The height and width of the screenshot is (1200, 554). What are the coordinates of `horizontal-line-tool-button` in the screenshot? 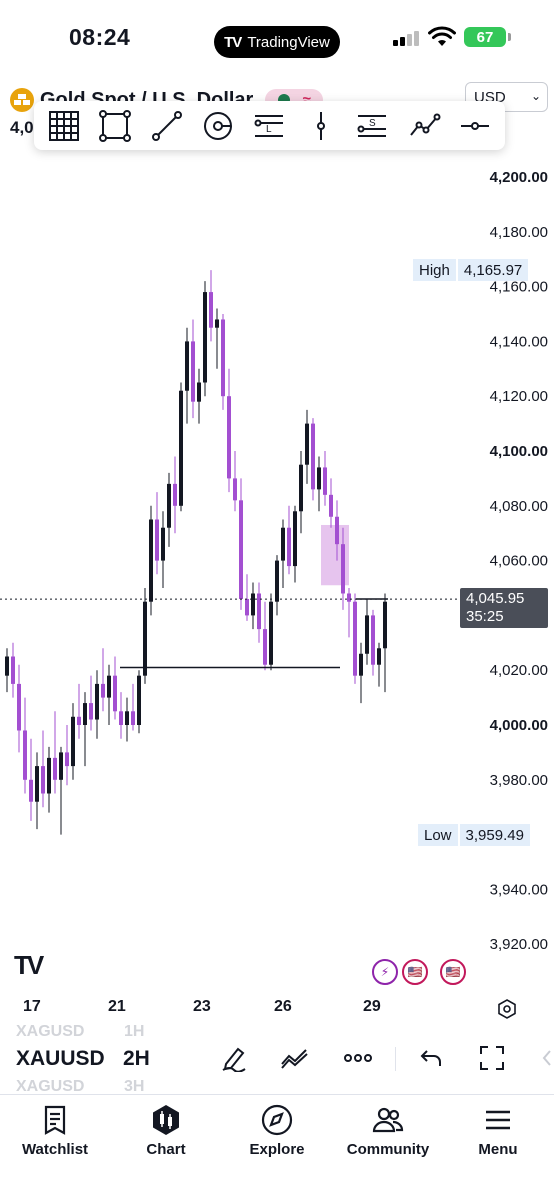 It's located at (475, 126).